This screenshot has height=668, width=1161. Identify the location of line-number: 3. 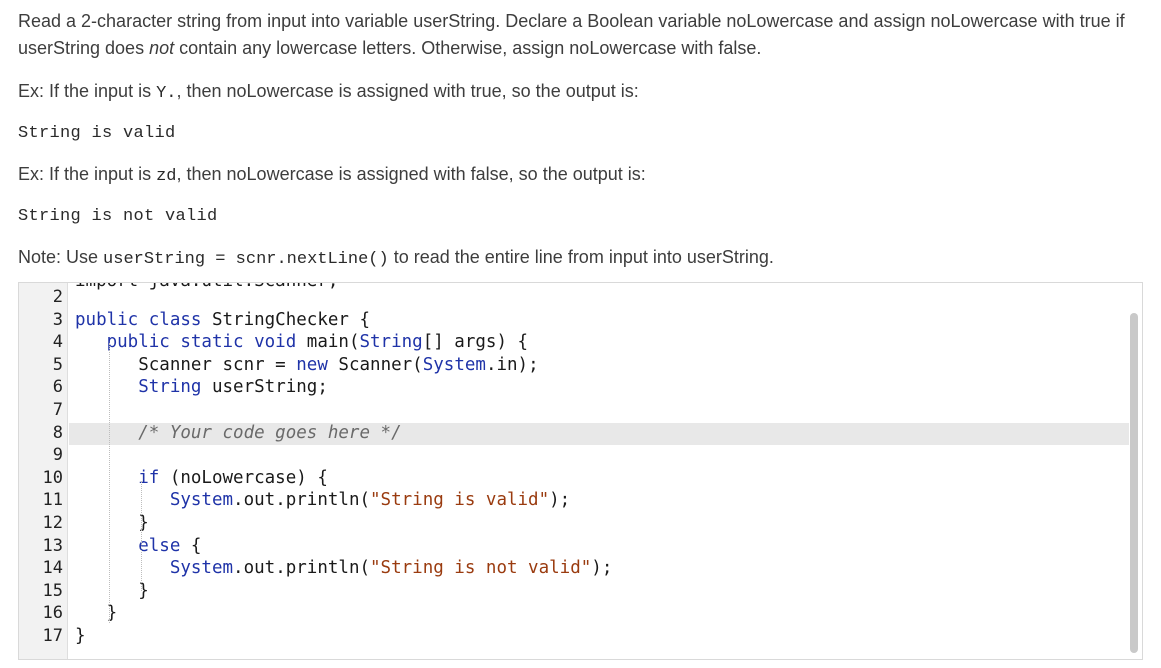
(57, 319).